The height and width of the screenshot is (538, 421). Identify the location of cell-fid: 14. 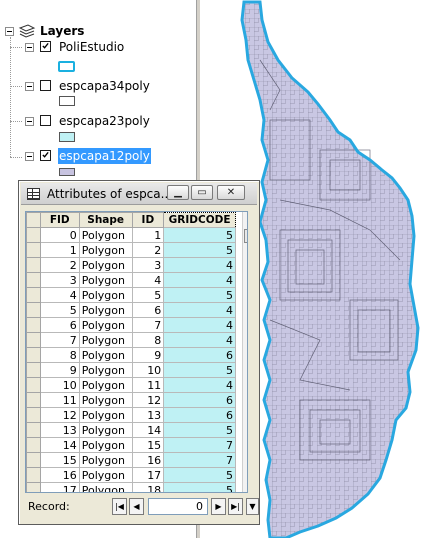
(59, 445).